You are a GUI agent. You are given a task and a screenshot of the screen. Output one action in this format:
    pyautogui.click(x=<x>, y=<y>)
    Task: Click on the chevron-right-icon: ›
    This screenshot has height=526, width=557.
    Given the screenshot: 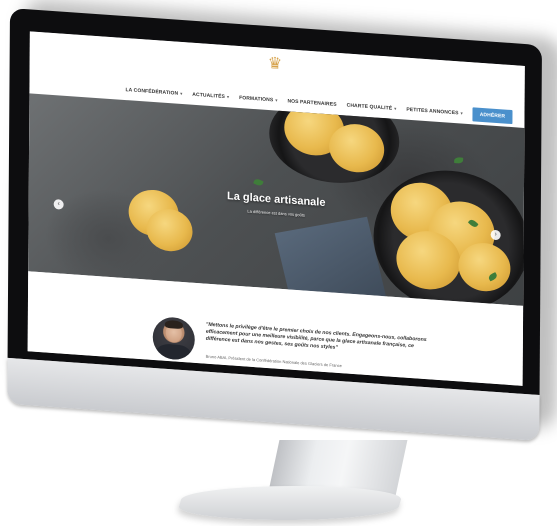 What is the action you would take?
    pyautogui.click(x=495, y=235)
    